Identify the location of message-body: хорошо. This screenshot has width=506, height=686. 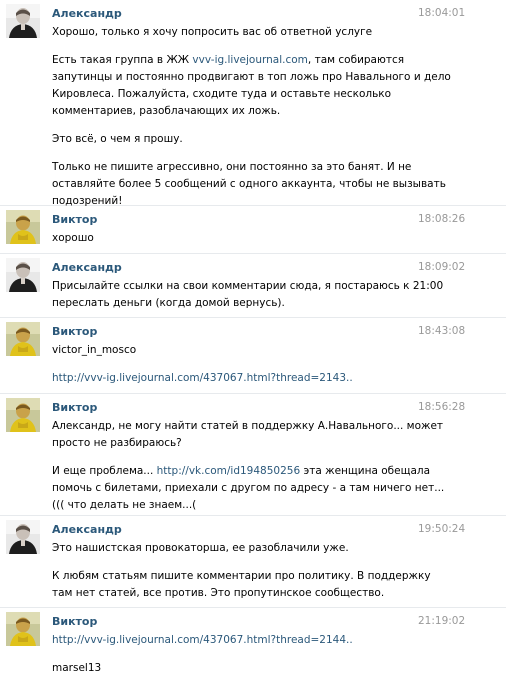
(252, 238).